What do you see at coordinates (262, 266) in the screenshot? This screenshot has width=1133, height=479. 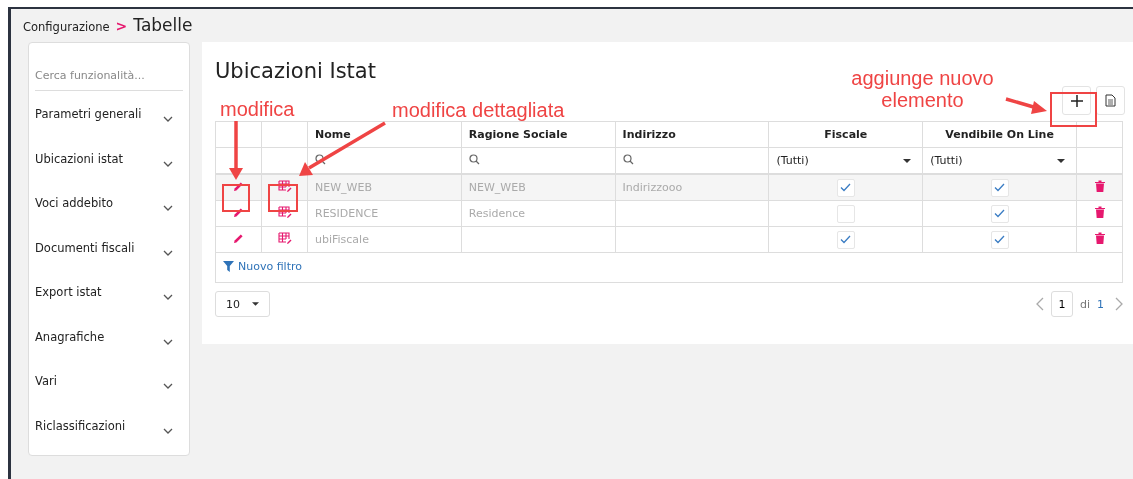 I see `new-filter-link: Nuovo filtro` at bounding box center [262, 266].